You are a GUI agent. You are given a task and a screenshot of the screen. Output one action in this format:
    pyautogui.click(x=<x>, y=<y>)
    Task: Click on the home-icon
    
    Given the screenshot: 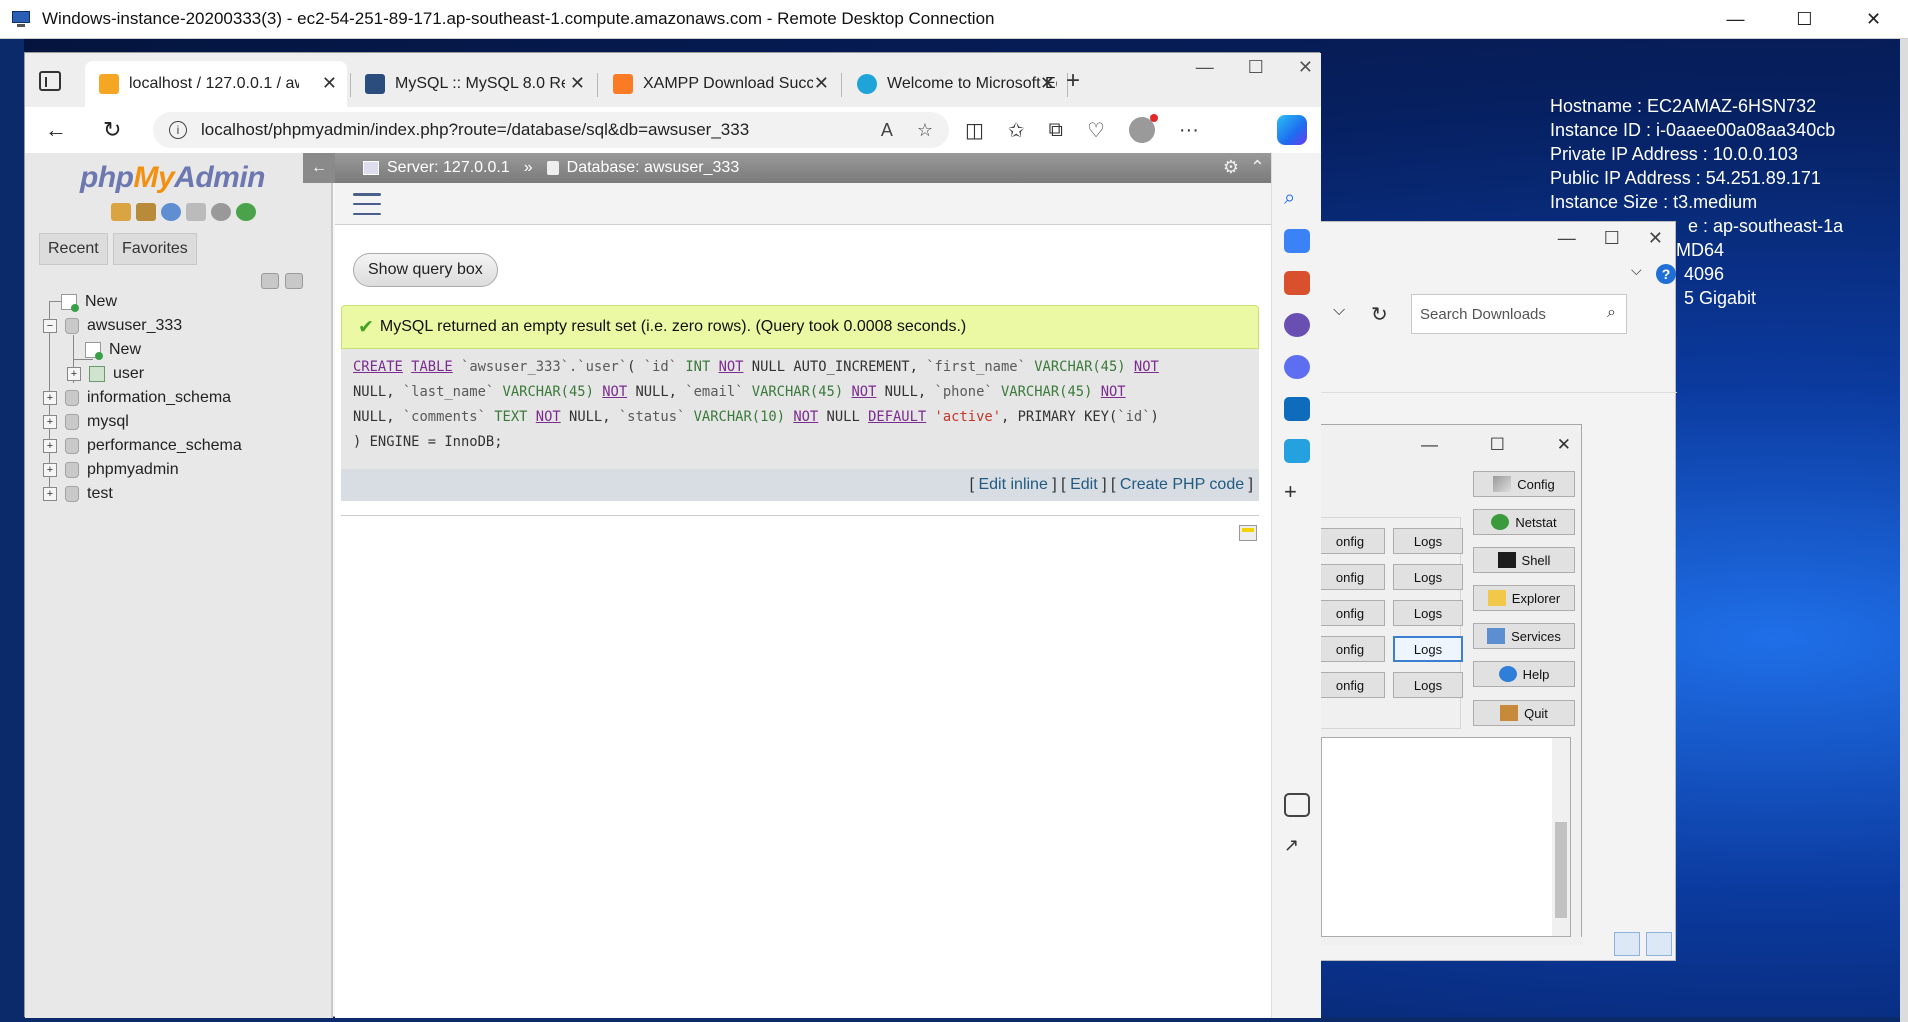 What is the action you would take?
    pyautogui.click(x=121, y=212)
    